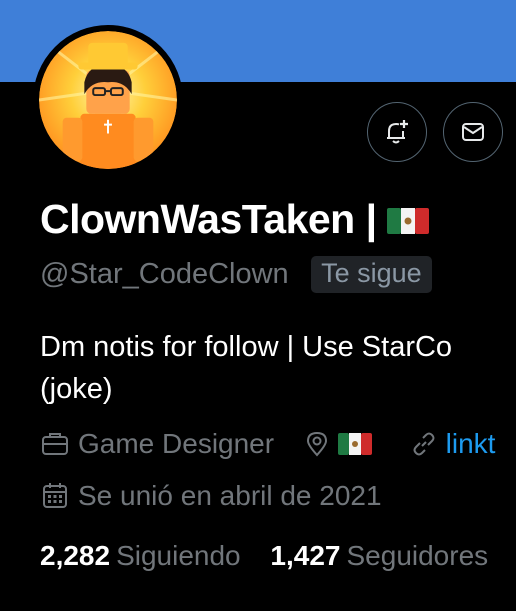 The width and height of the screenshot is (516, 611). Describe the element at coordinates (424, 444) in the screenshot. I see `link-icon` at that location.